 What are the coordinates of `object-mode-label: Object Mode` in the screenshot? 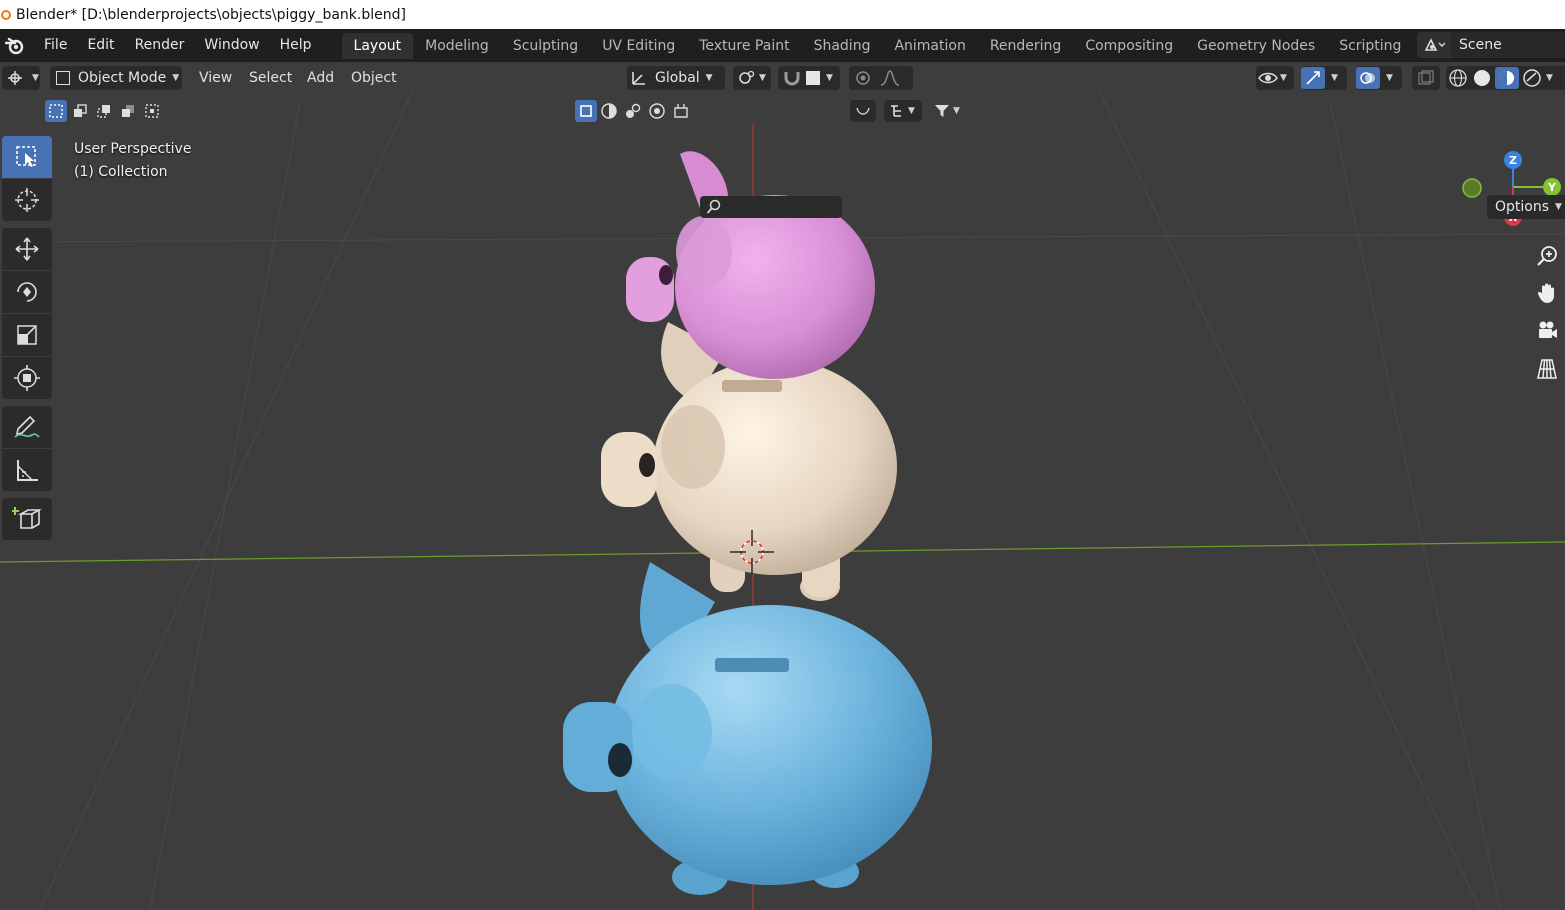 It's located at (122, 78).